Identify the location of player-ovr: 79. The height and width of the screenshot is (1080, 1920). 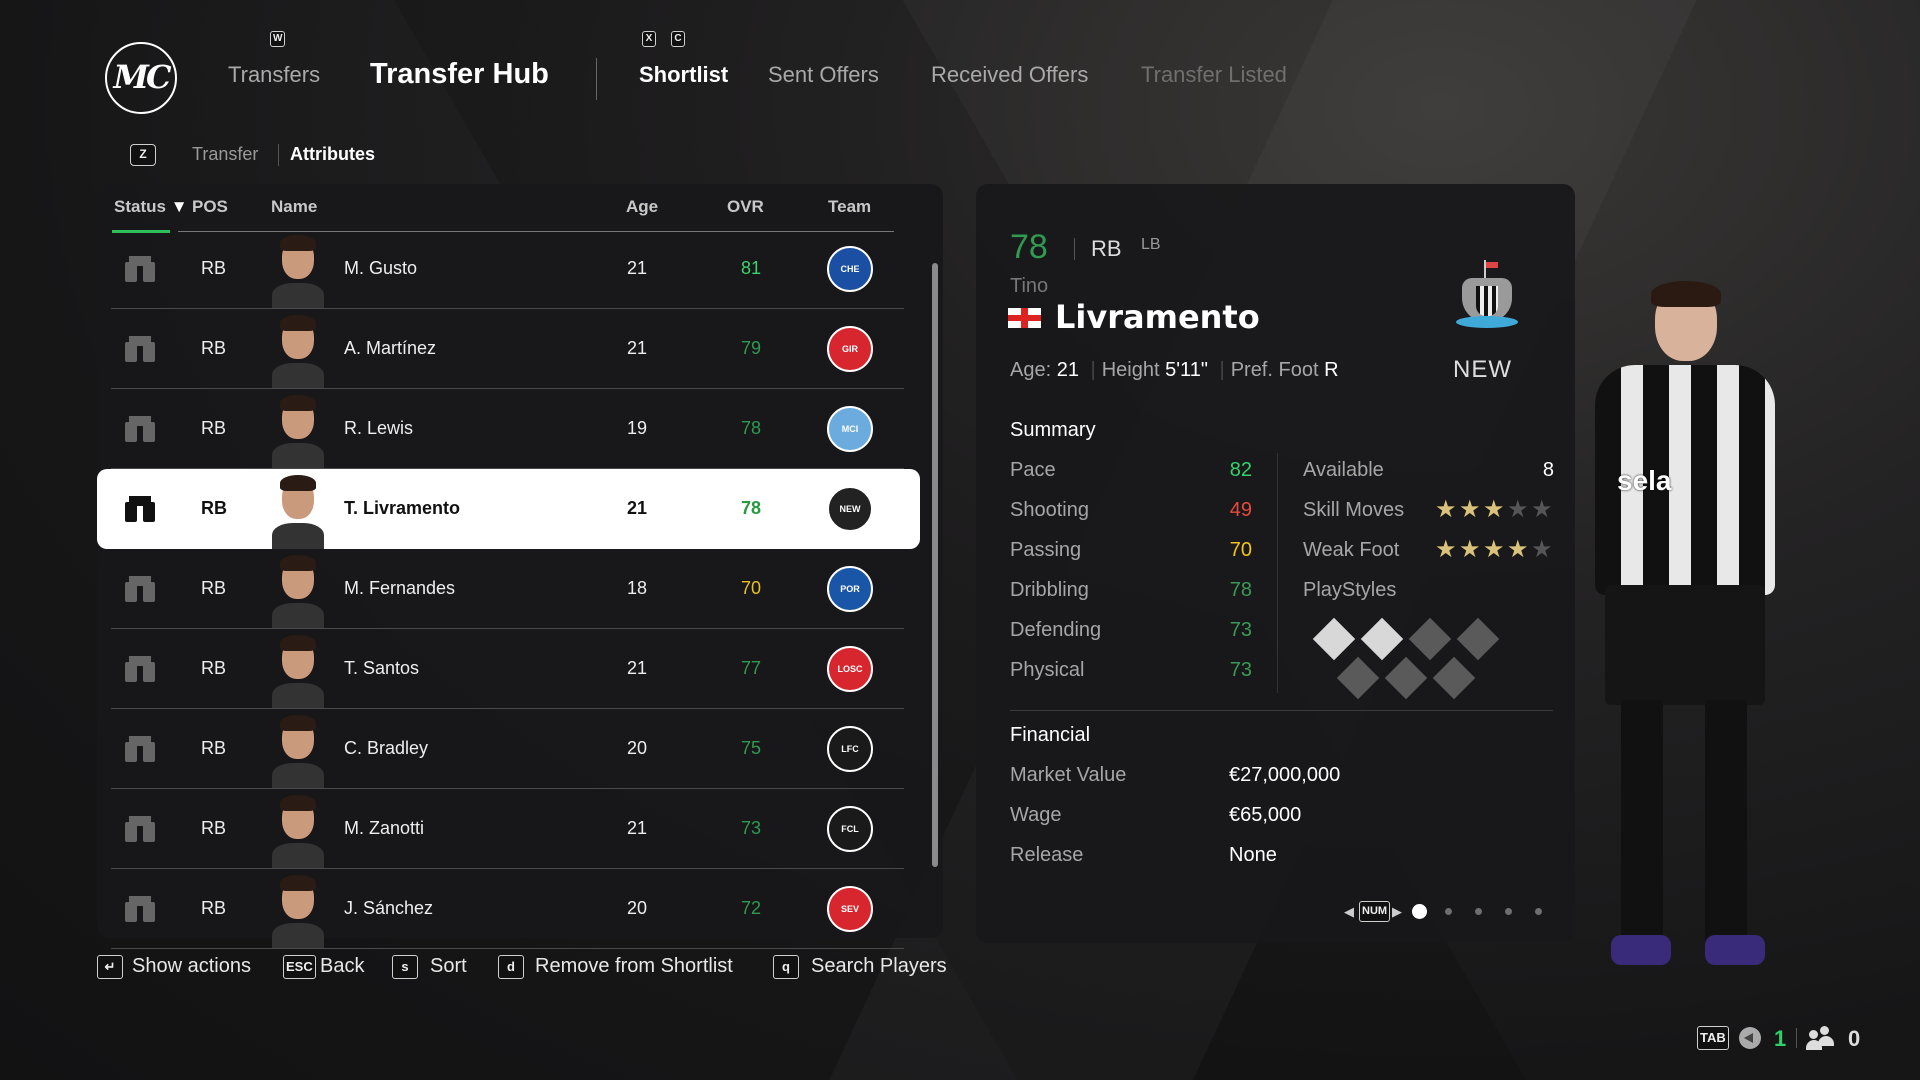
(751, 348).